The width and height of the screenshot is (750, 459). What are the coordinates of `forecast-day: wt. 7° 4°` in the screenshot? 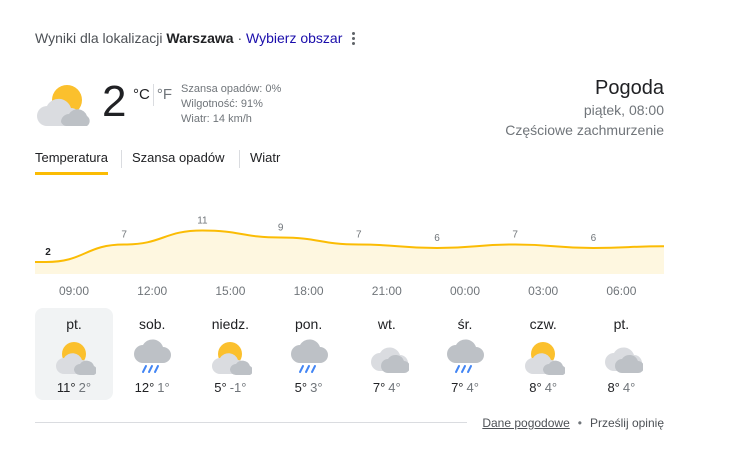 It's located at (387, 354).